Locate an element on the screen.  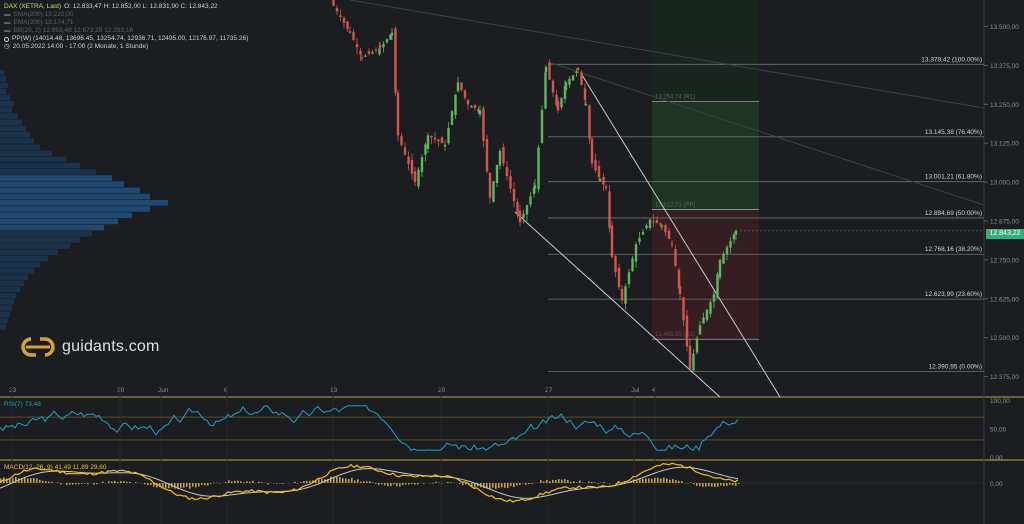
y-tick-label: 13.000,00 is located at coordinates (1004, 183).